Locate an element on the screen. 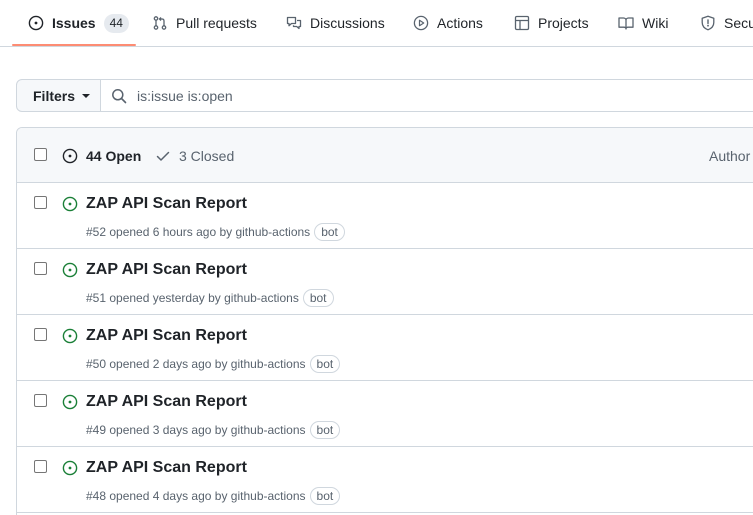 This screenshot has height=515, width=753. shield-icon is located at coordinates (708, 23).